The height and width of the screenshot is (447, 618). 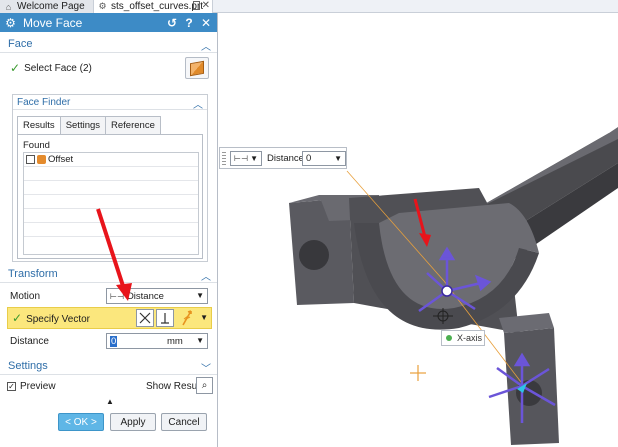 I want to click on tab-welcome-page: ⌂ Welcome Page, so click(x=46, y=6).